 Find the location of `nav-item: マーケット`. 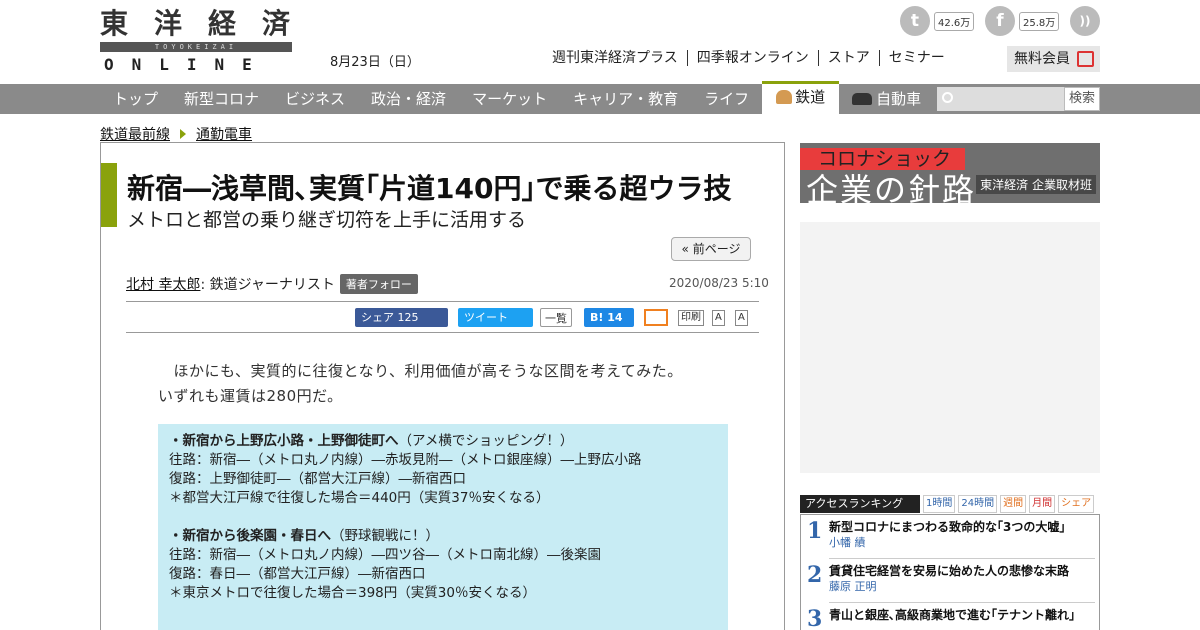

nav-item: マーケット is located at coordinates (509, 99).